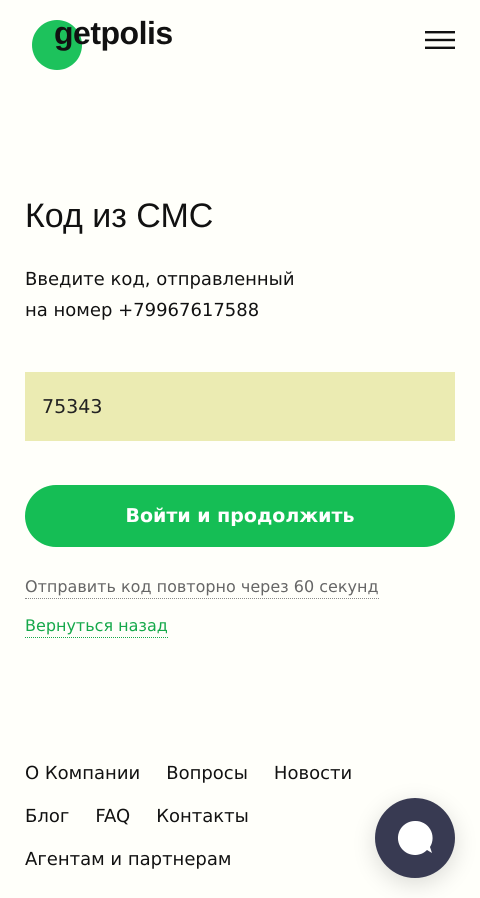 This screenshot has height=898, width=480. What do you see at coordinates (128, 859) in the screenshot?
I see `footer-link: Агентам и партнерам` at bounding box center [128, 859].